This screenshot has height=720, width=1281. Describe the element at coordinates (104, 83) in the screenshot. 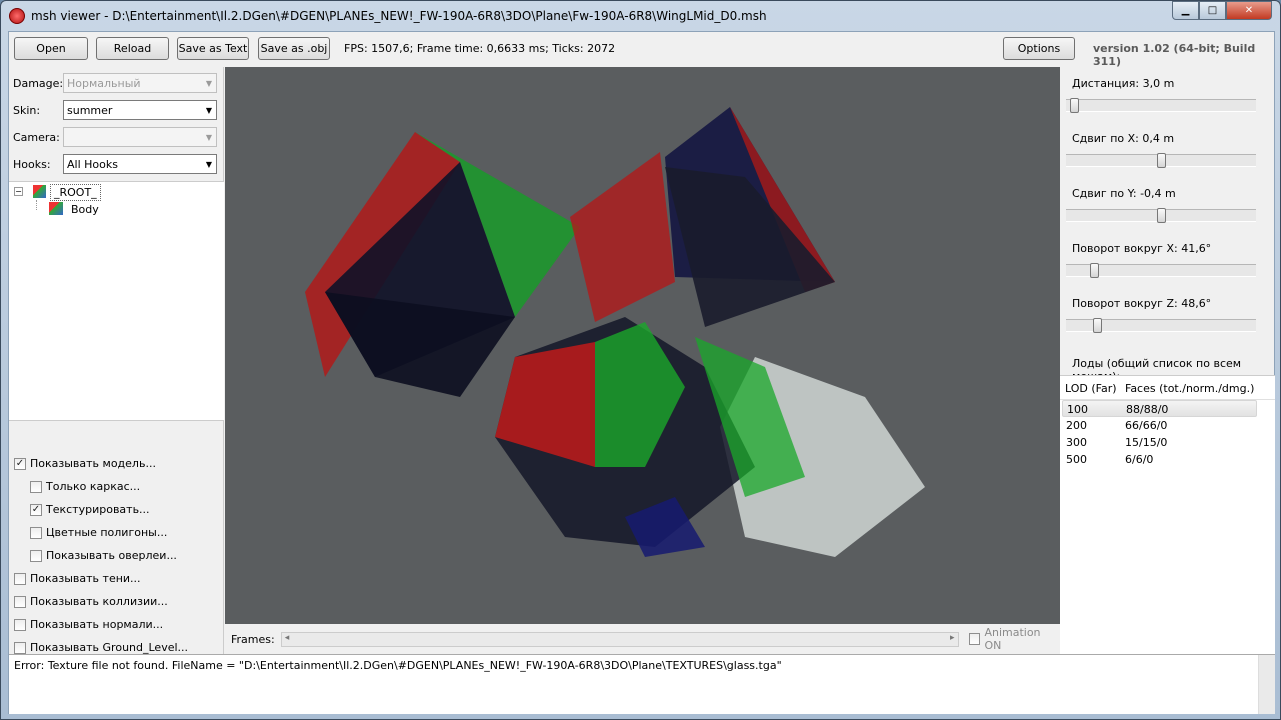

I see `damage-value: Нормальный` at that location.